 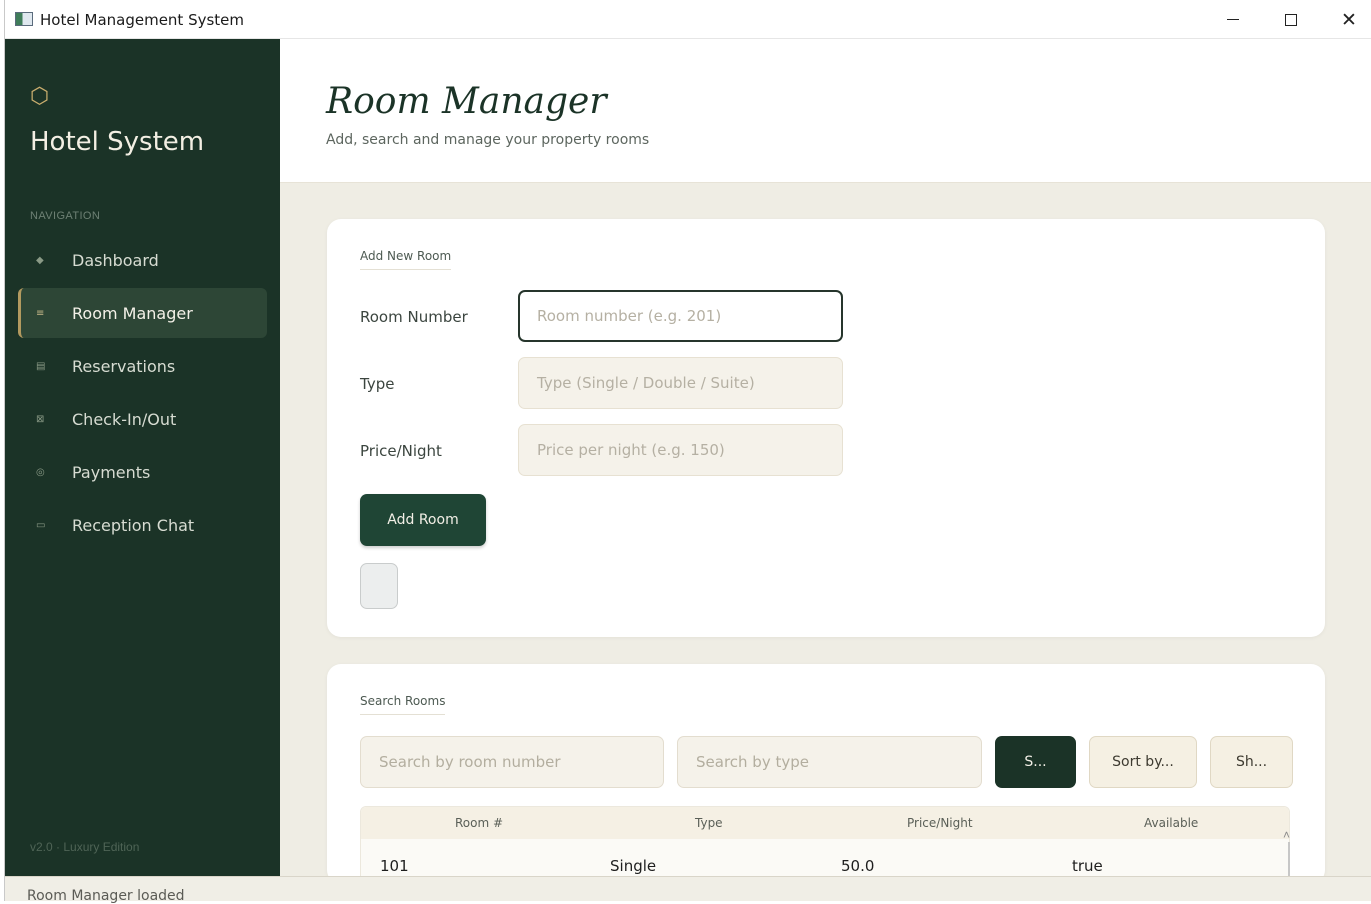 What do you see at coordinates (414, 317) in the screenshot?
I see `room-number-label: Room Number` at bounding box center [414, 317].